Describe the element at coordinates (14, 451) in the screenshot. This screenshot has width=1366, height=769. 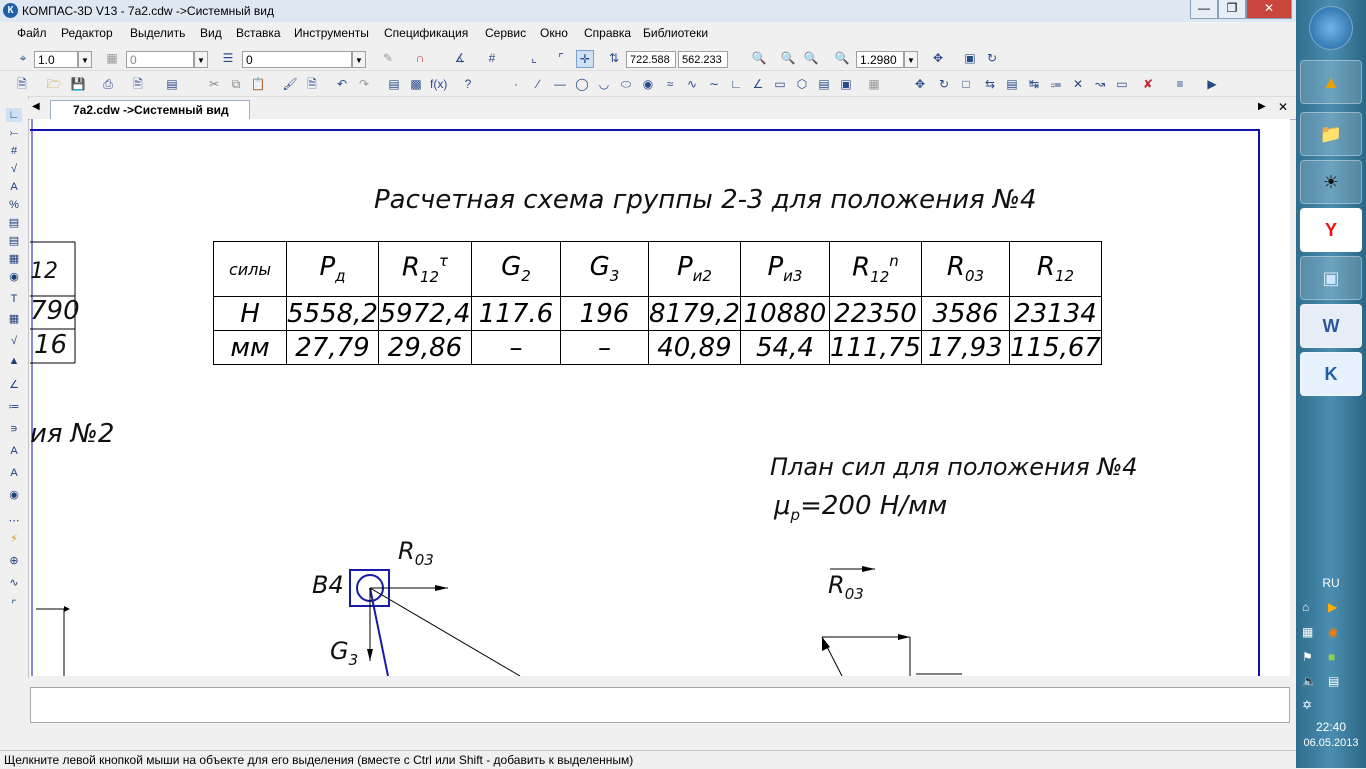
I see `tolerance-icon: A` at that location.